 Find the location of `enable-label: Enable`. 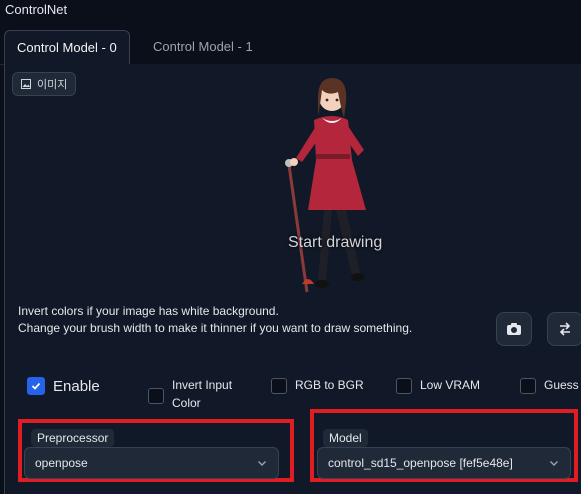

enable-label: Enable is located at coordinates (76, 386).